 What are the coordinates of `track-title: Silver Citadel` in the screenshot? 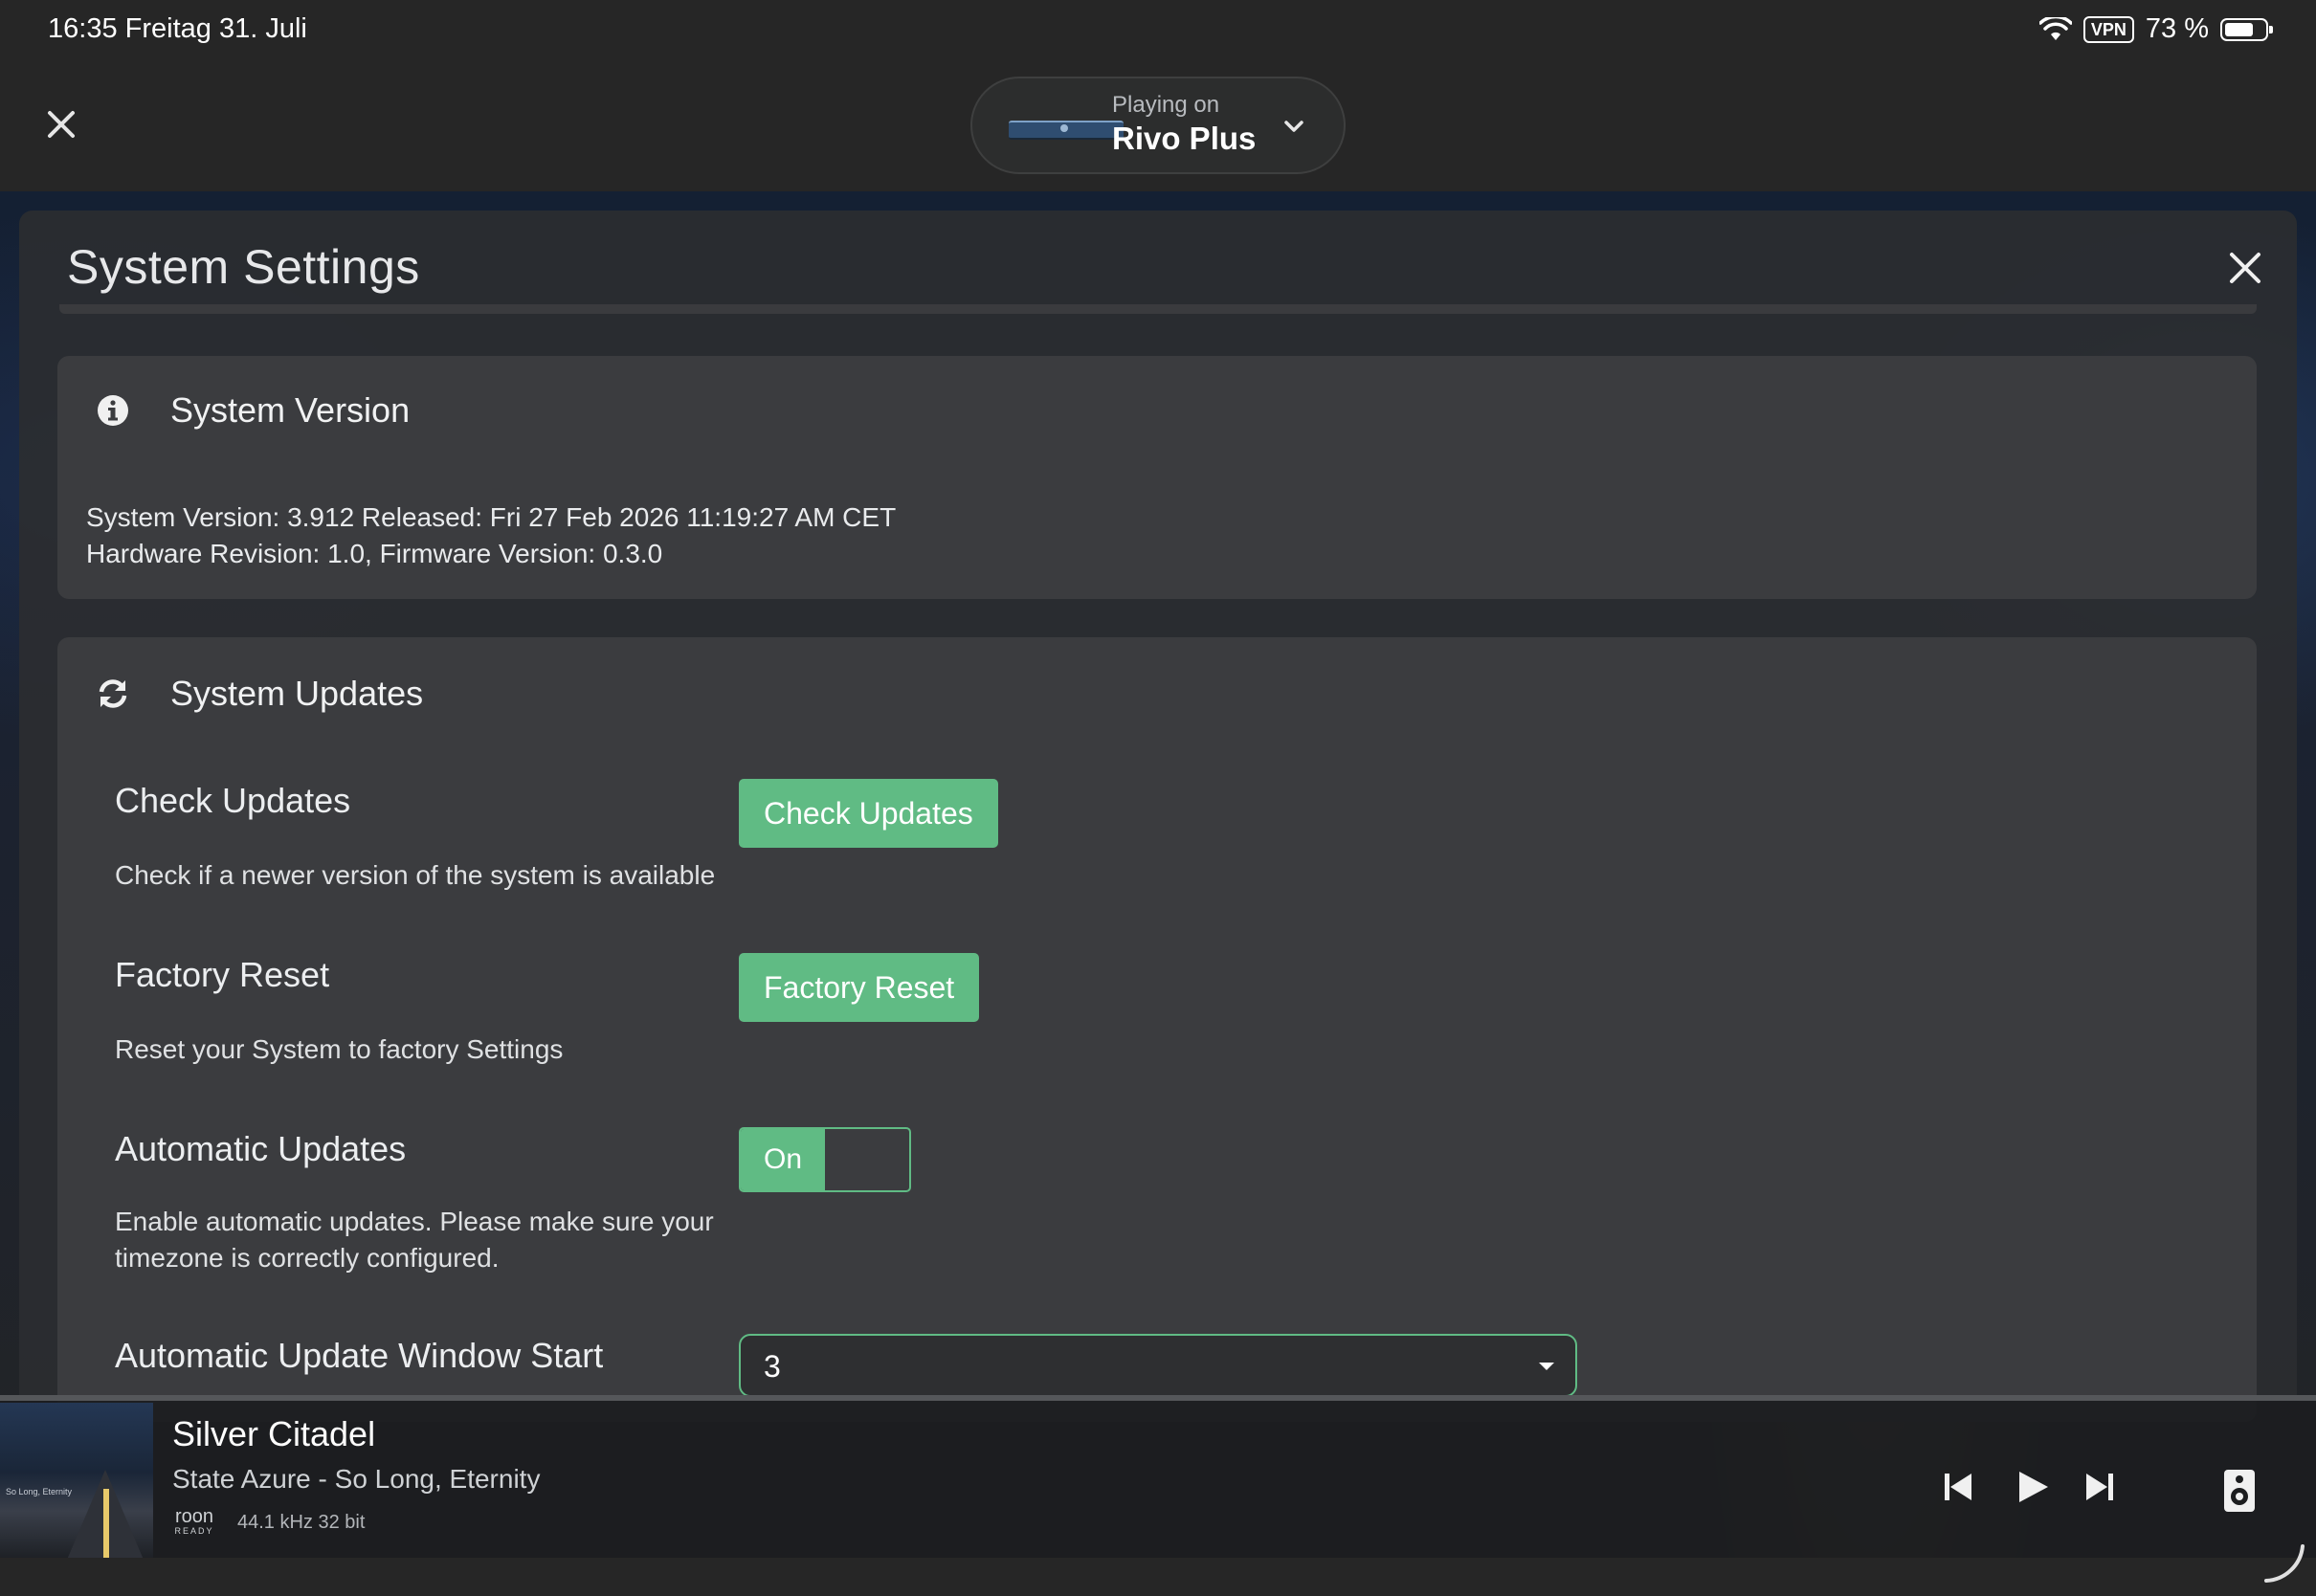 It's located at (273, 1434).